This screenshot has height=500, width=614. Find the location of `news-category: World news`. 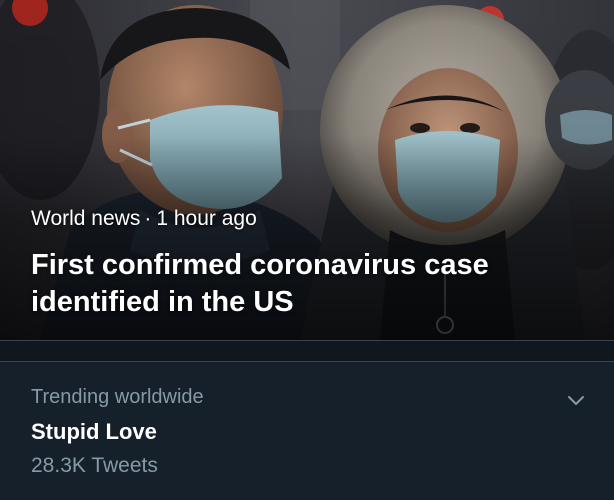

news-category: World news is located at coordinates (86, 218).